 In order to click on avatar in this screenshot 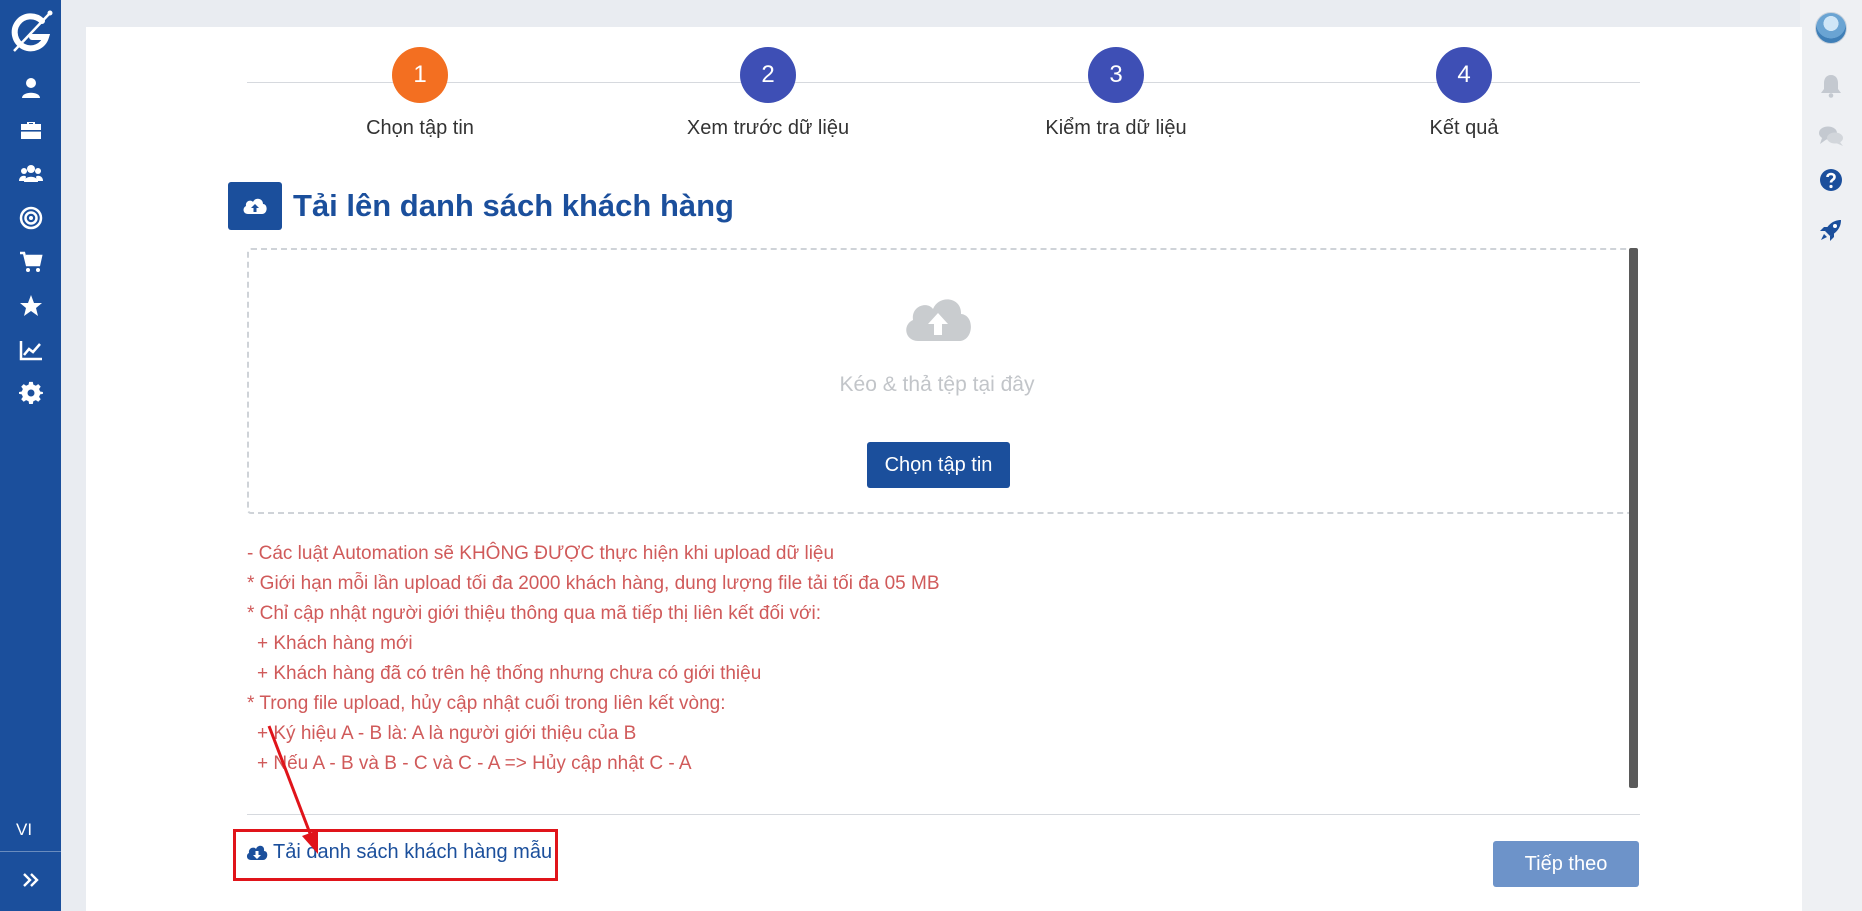, I will do `click(1831, 28)`.